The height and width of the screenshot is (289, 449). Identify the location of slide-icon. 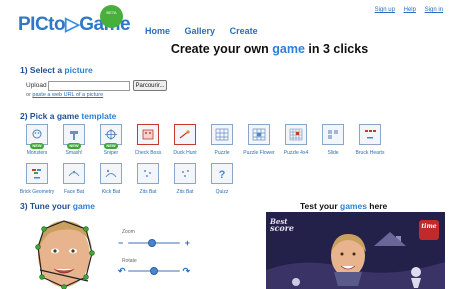
(333, 134).